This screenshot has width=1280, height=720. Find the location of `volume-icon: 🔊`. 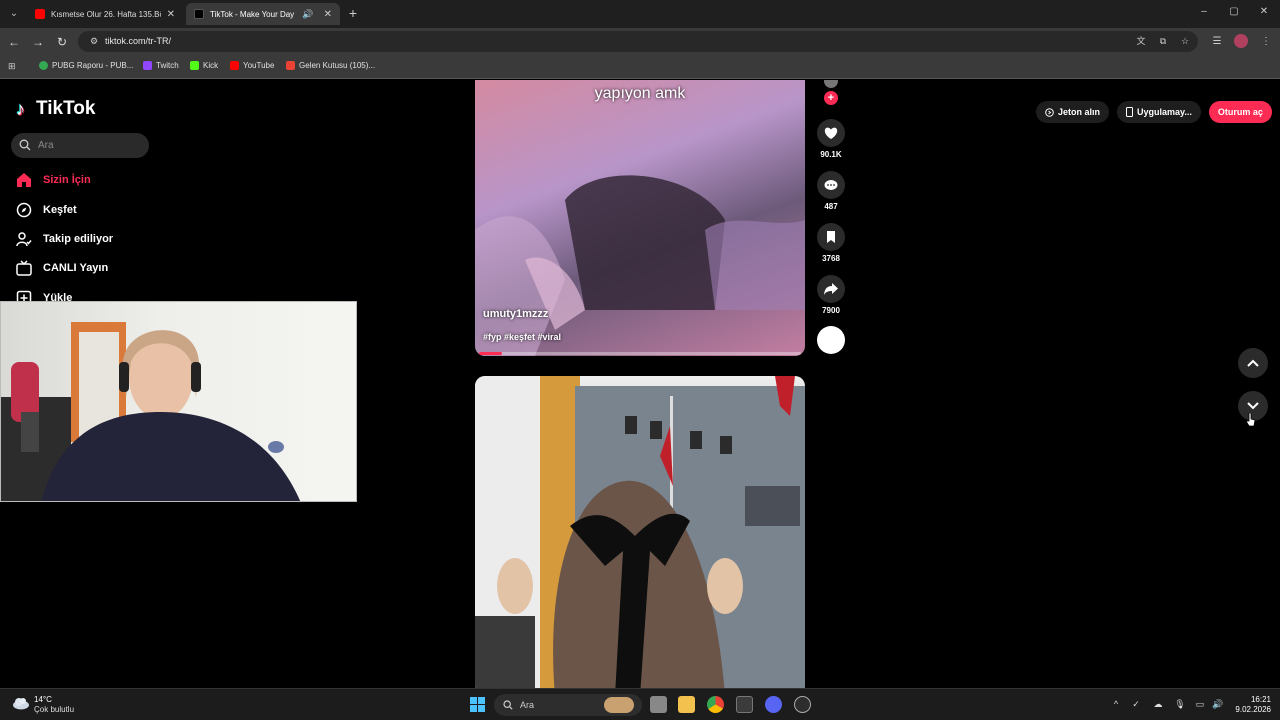

volume-icon: 🔊 is located at coordinates (1218, 704).